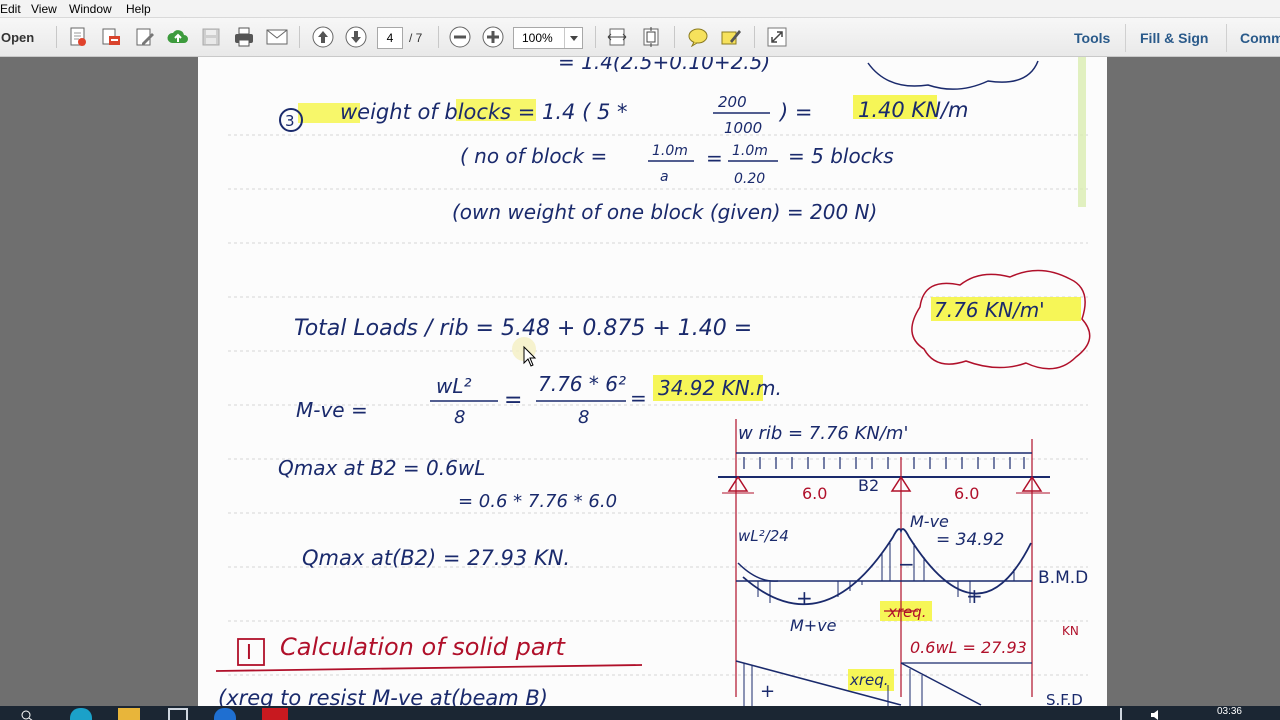 The image size is (1280, 720). What do you see at coordinates (290, 121) in the screenshot?
I see `step-number: 3` at bounding box center [290, 121].